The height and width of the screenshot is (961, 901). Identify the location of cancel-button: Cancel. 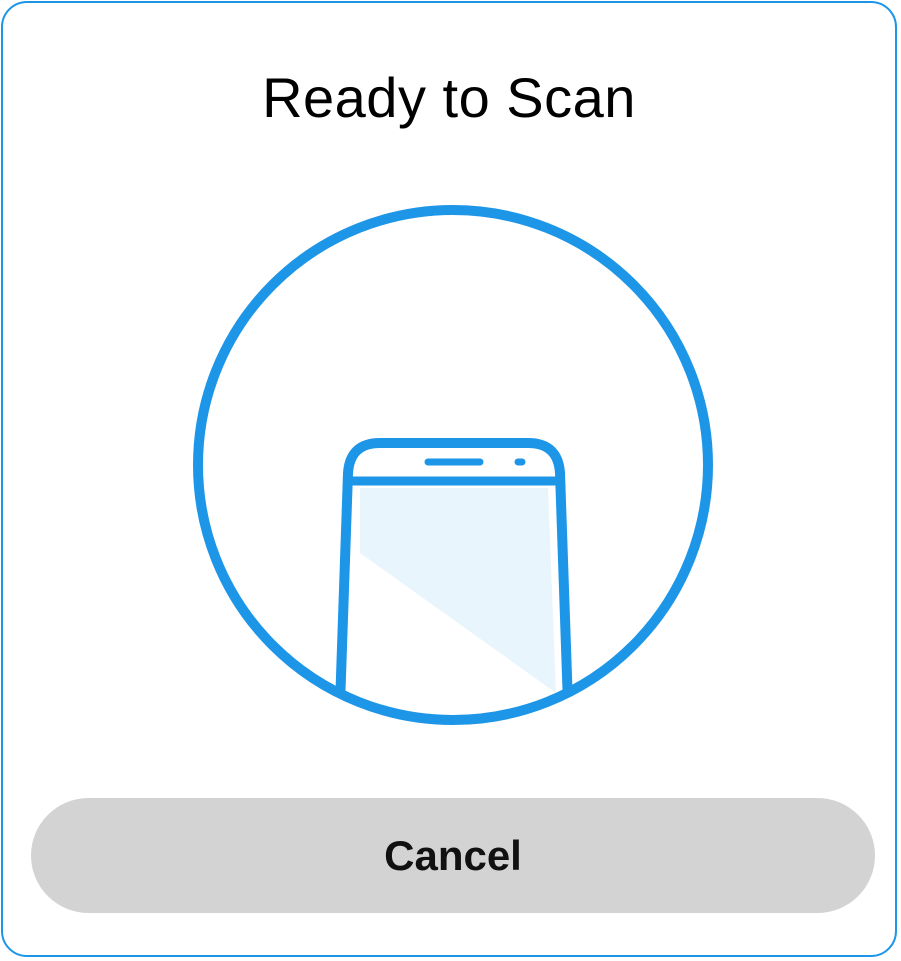
(453, 855).